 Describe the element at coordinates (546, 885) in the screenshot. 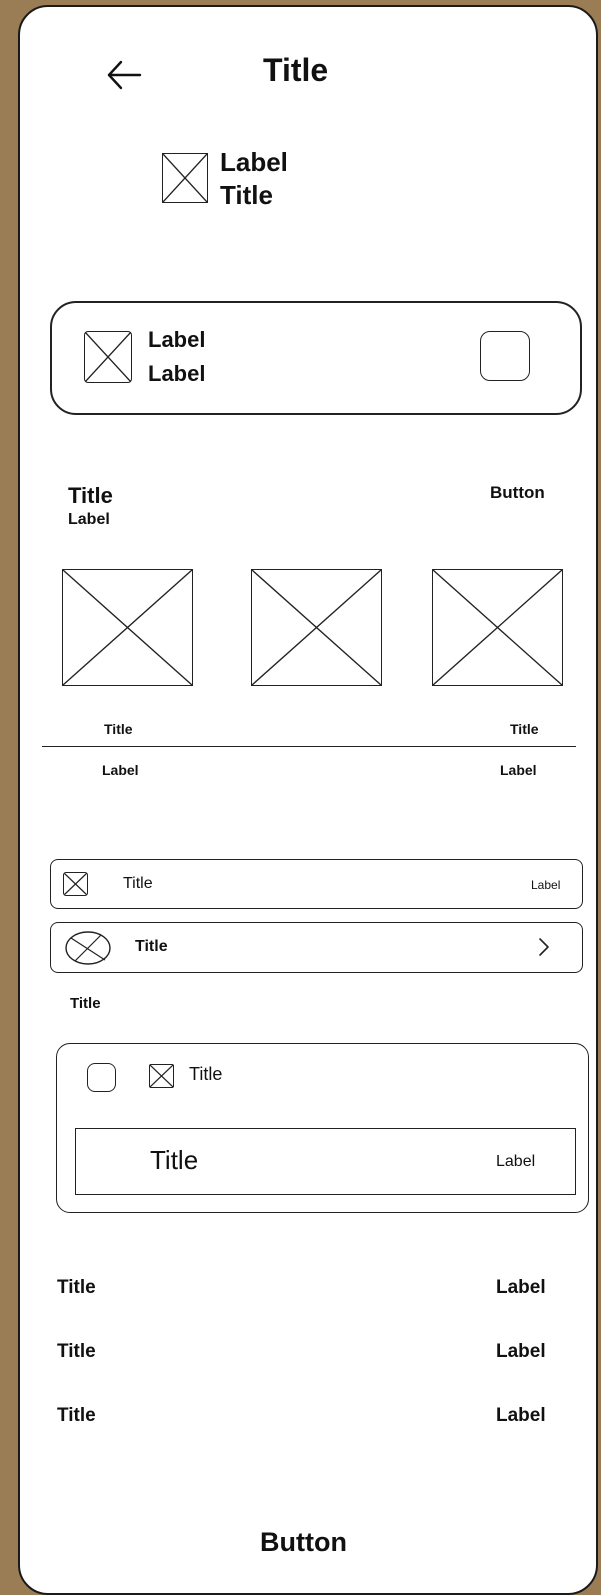

I see `row-1-label: Label` at that location.